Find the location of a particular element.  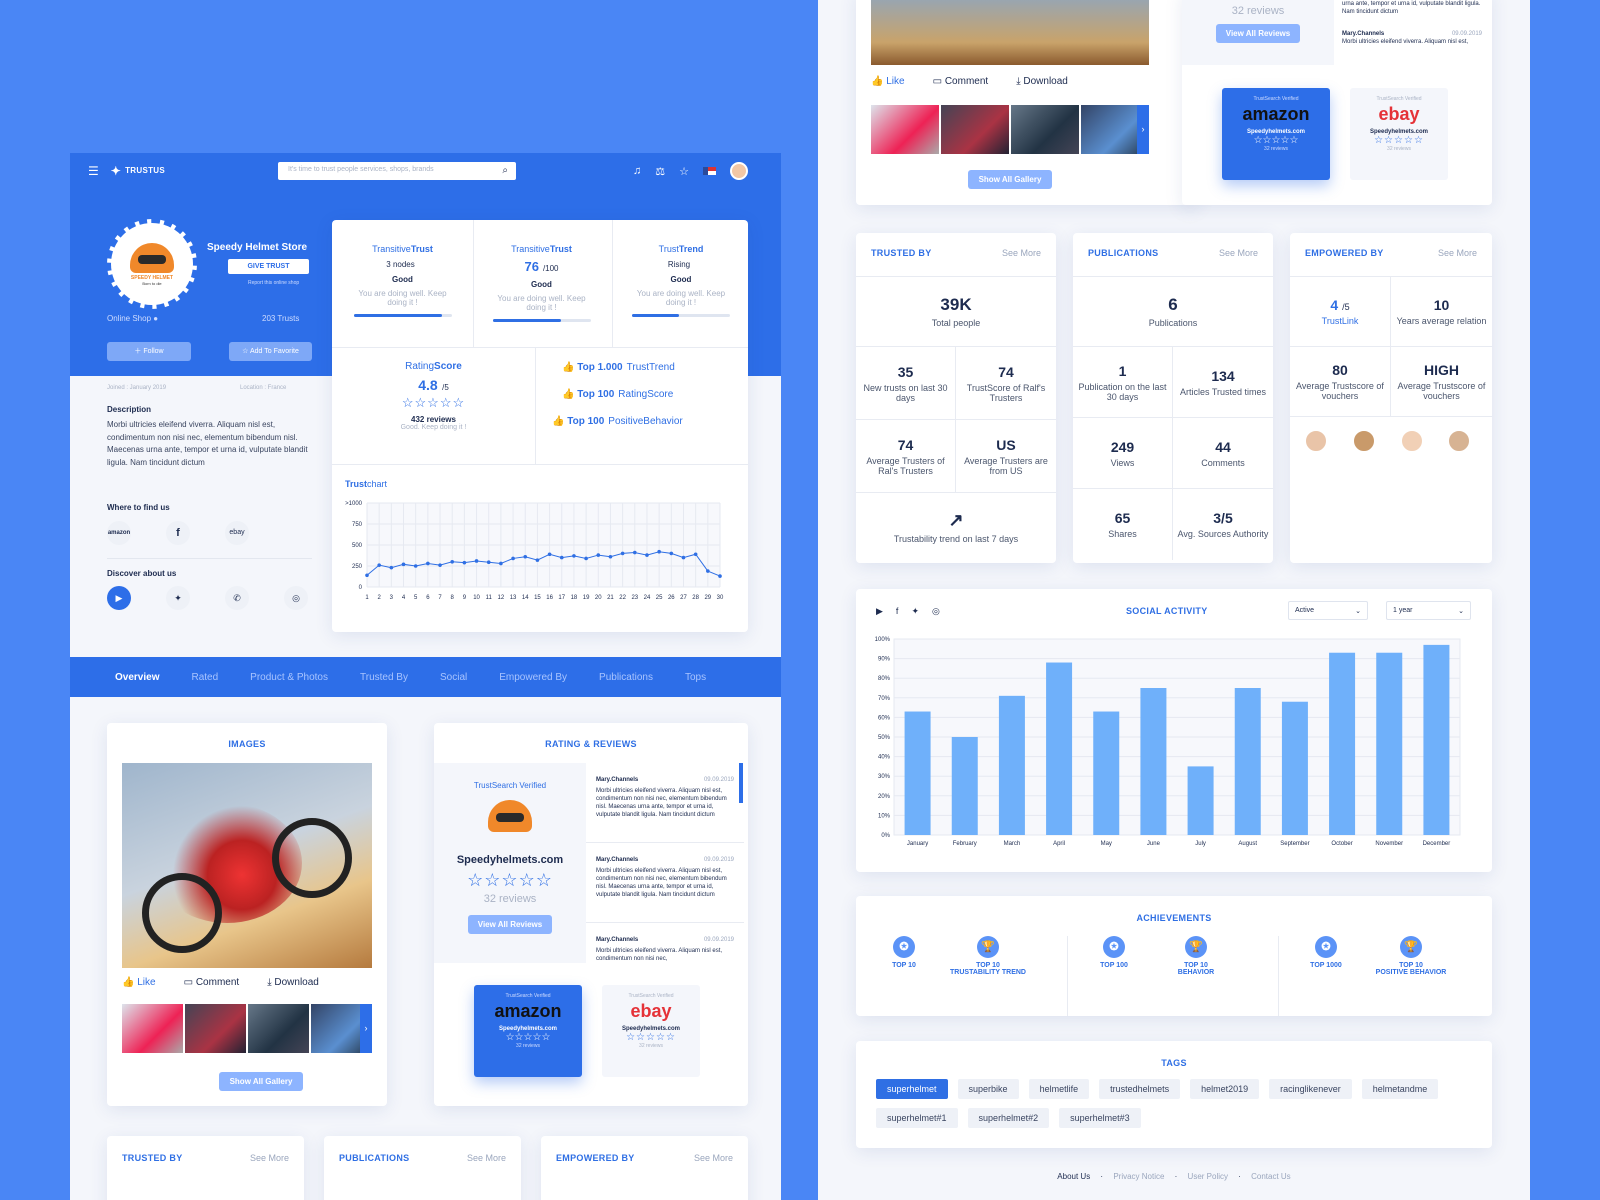

tab-social: Social is located at coordinates (453, 677).